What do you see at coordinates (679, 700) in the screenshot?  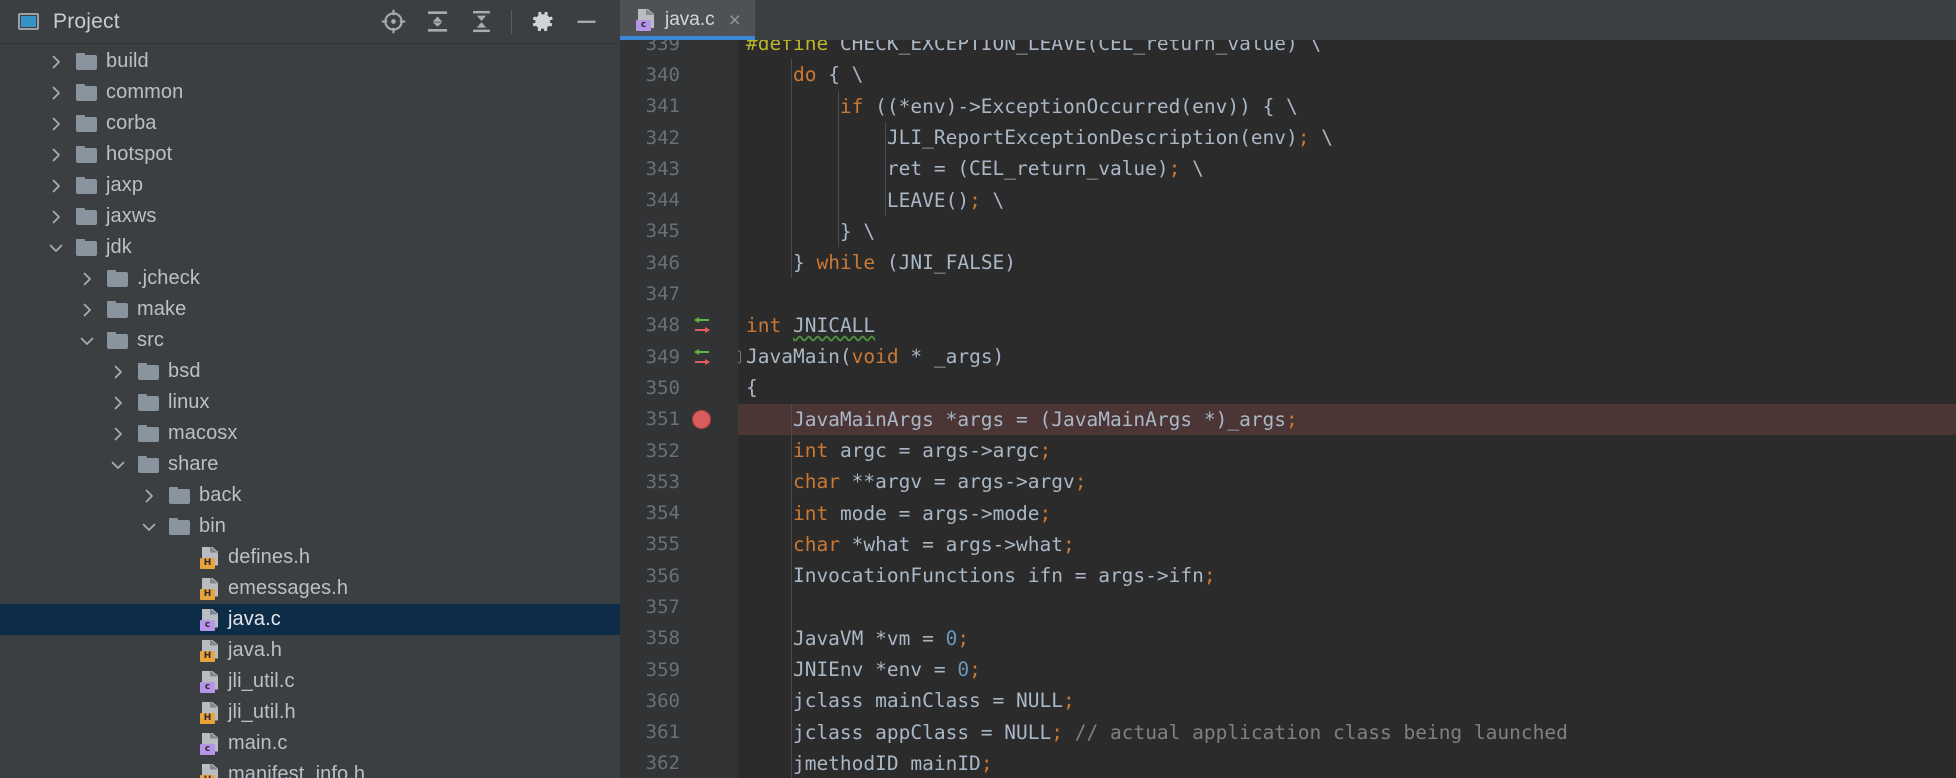 I see `gutter-line: 360` at bounding box center [679, 700].